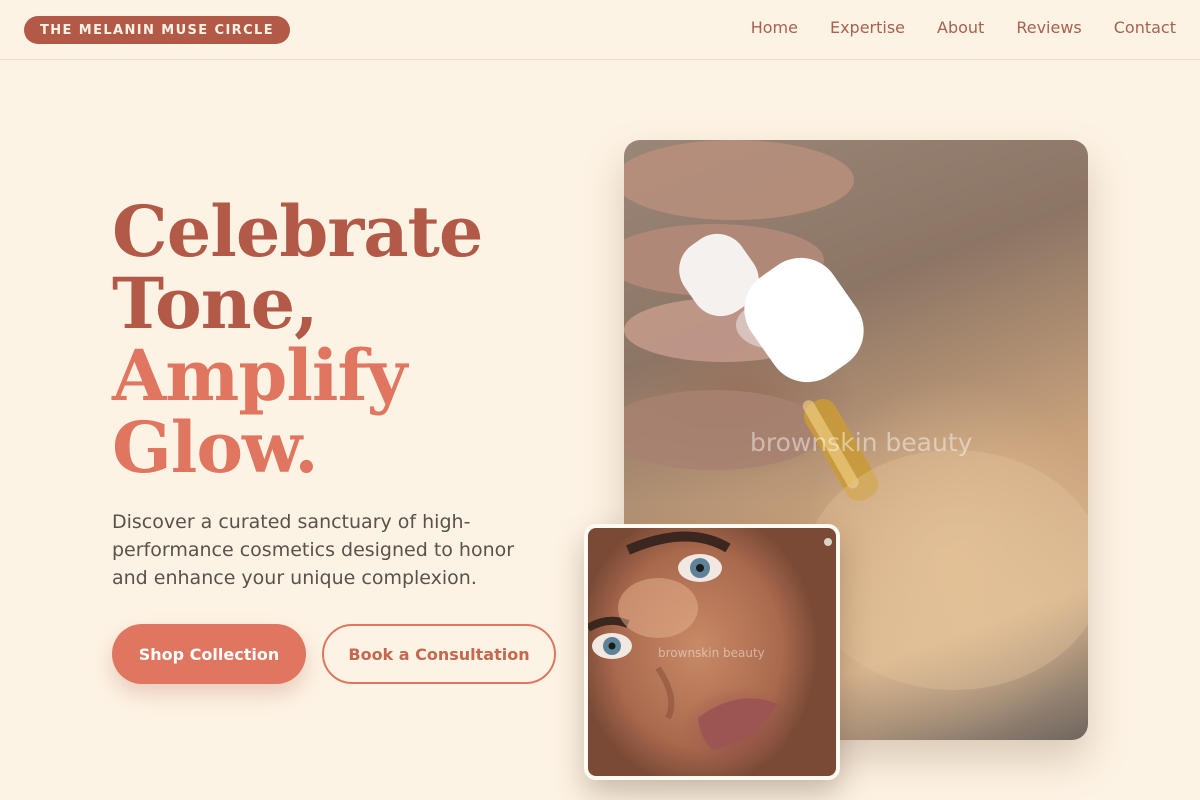  I want to click on hero-headline: Celebrate Tone, Amplify Glow., so click(297, 339).